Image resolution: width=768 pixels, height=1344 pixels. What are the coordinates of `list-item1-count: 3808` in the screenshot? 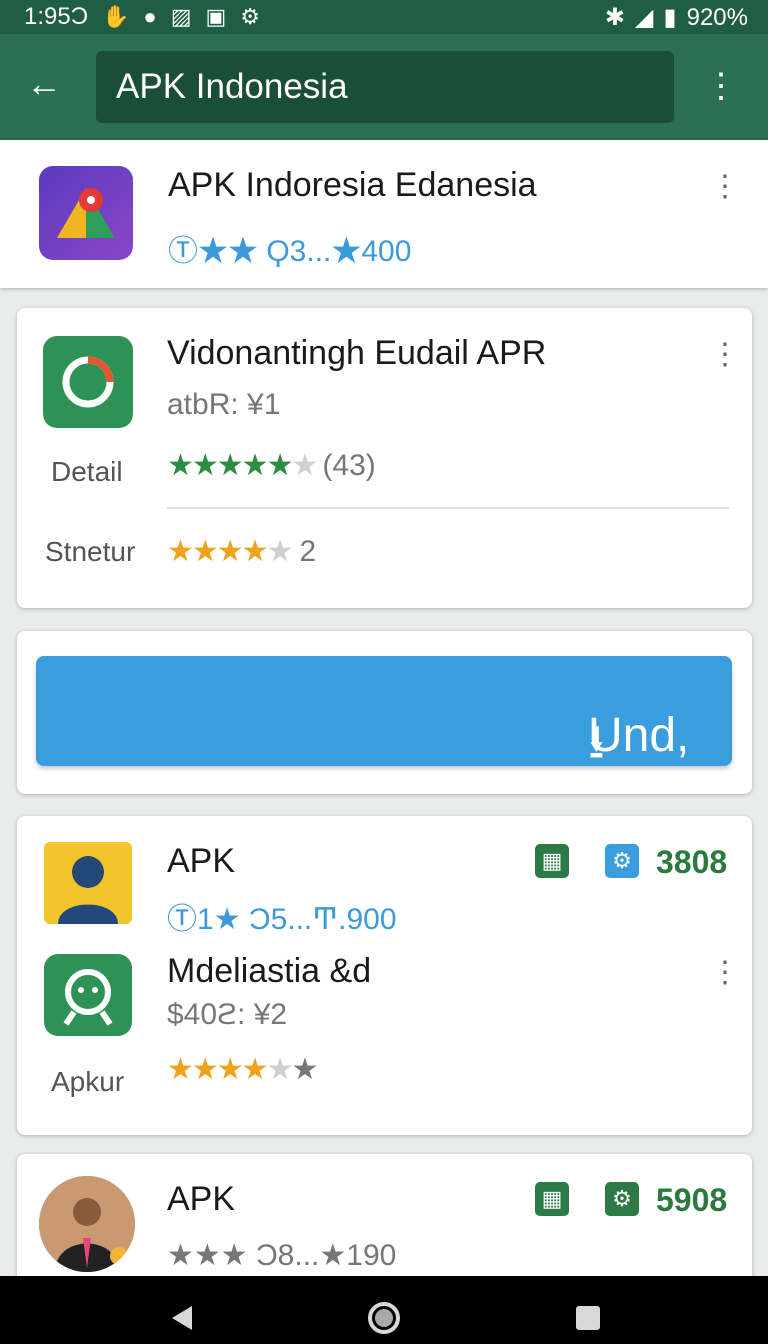 It's located at (692, 862).